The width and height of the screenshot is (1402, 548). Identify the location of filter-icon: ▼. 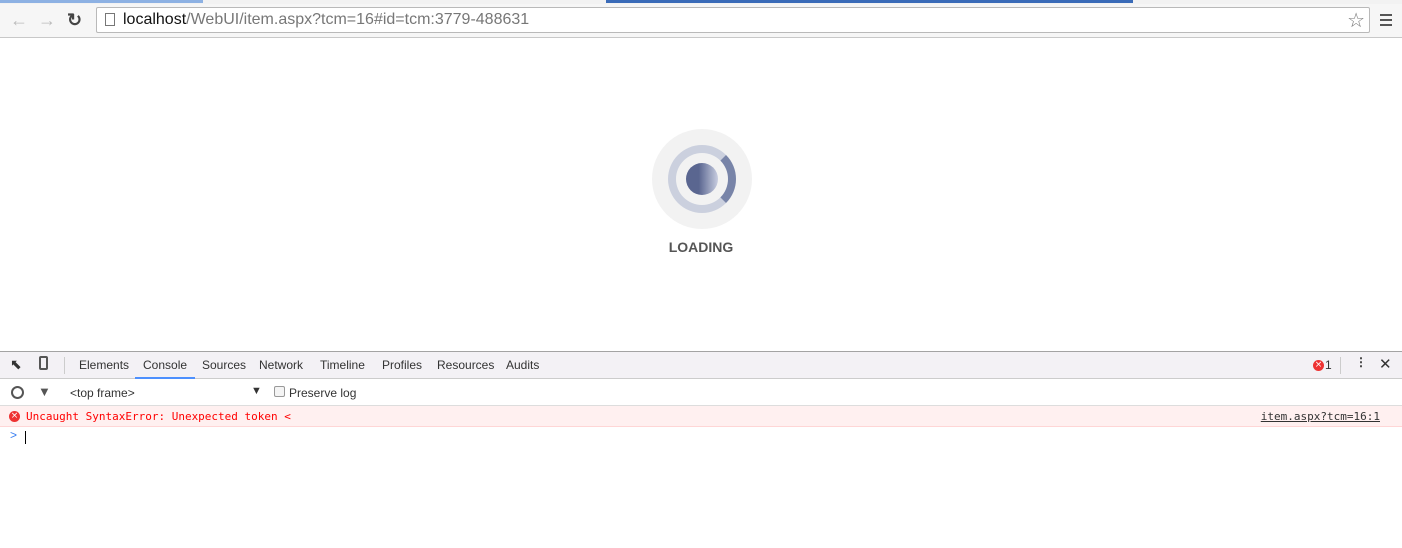
(44, 391).